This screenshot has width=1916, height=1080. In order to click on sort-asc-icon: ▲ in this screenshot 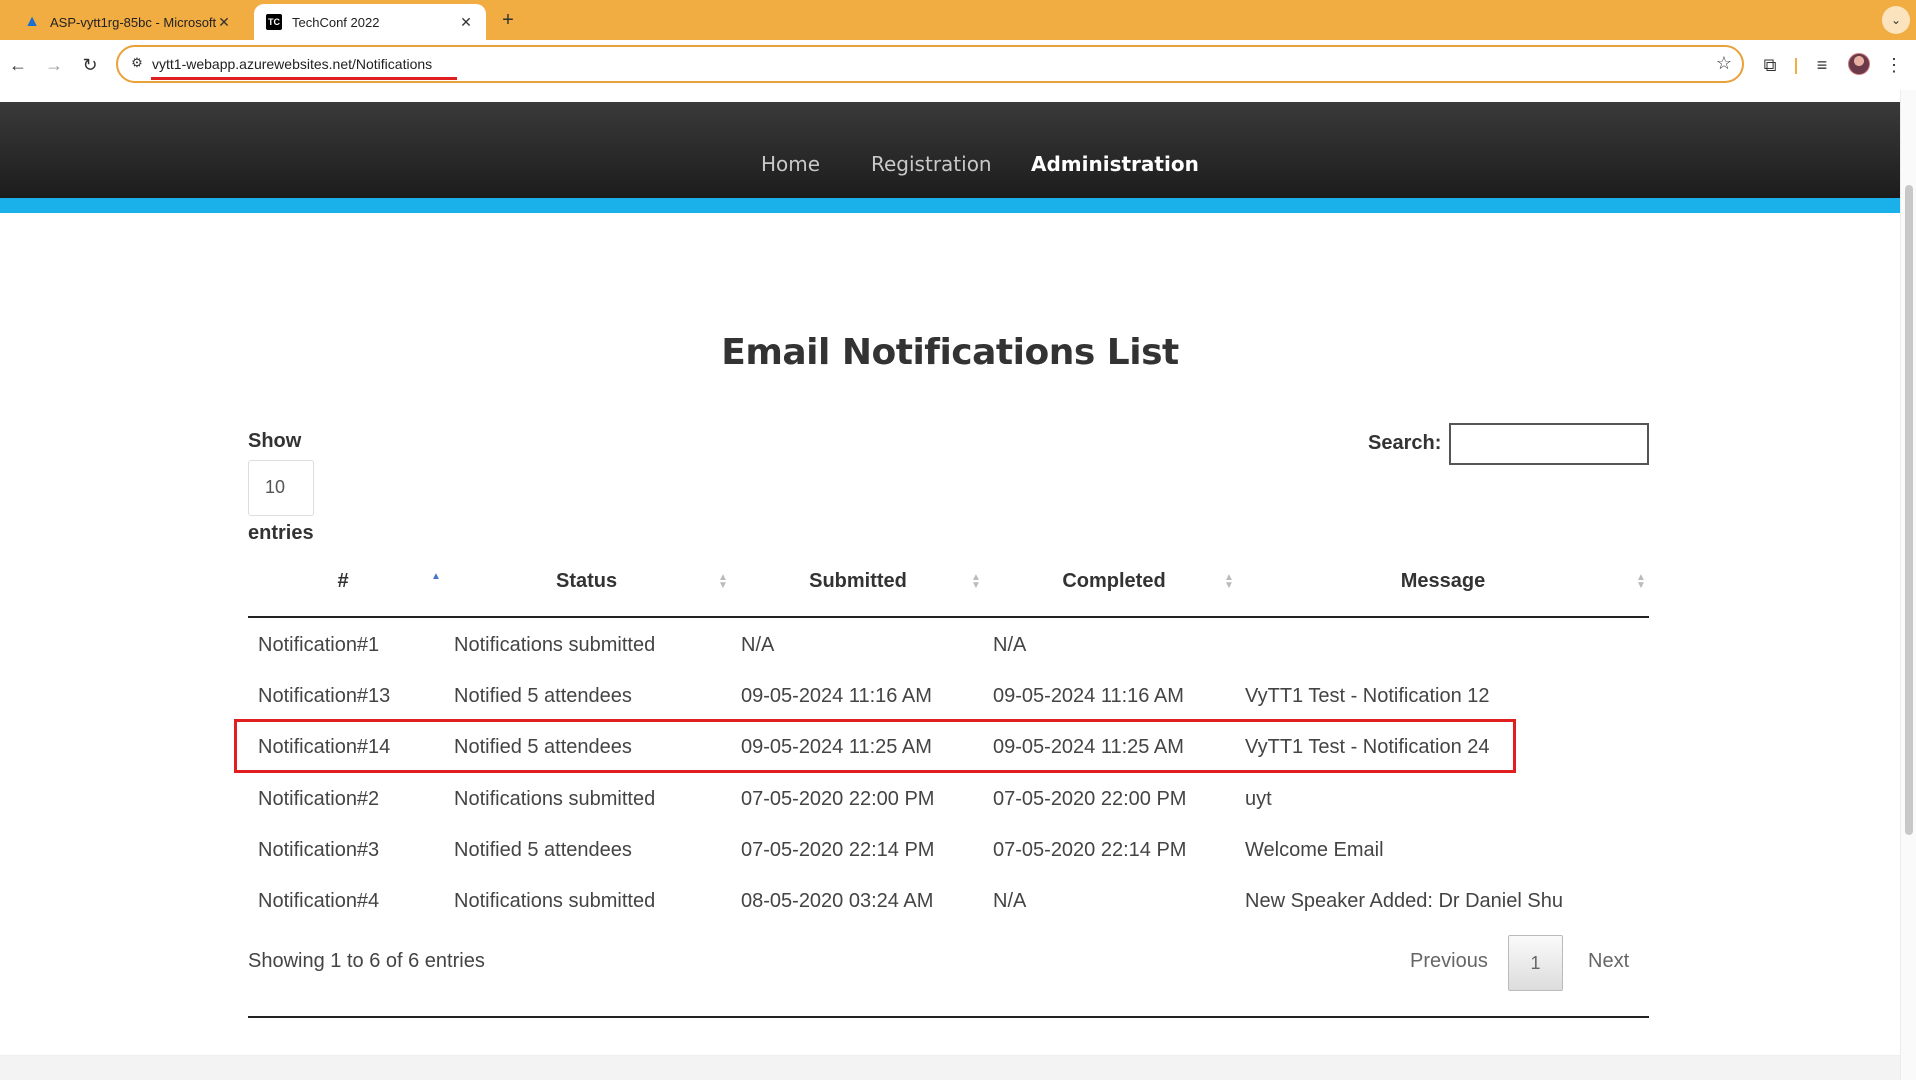, I will do `click(436, 577)`.